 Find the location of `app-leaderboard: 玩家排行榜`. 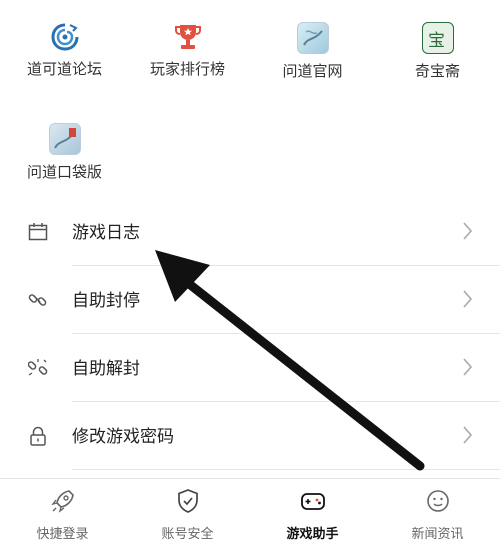

app-leaderboard: 玩家排行榜 is located at coordinates (187, 50).